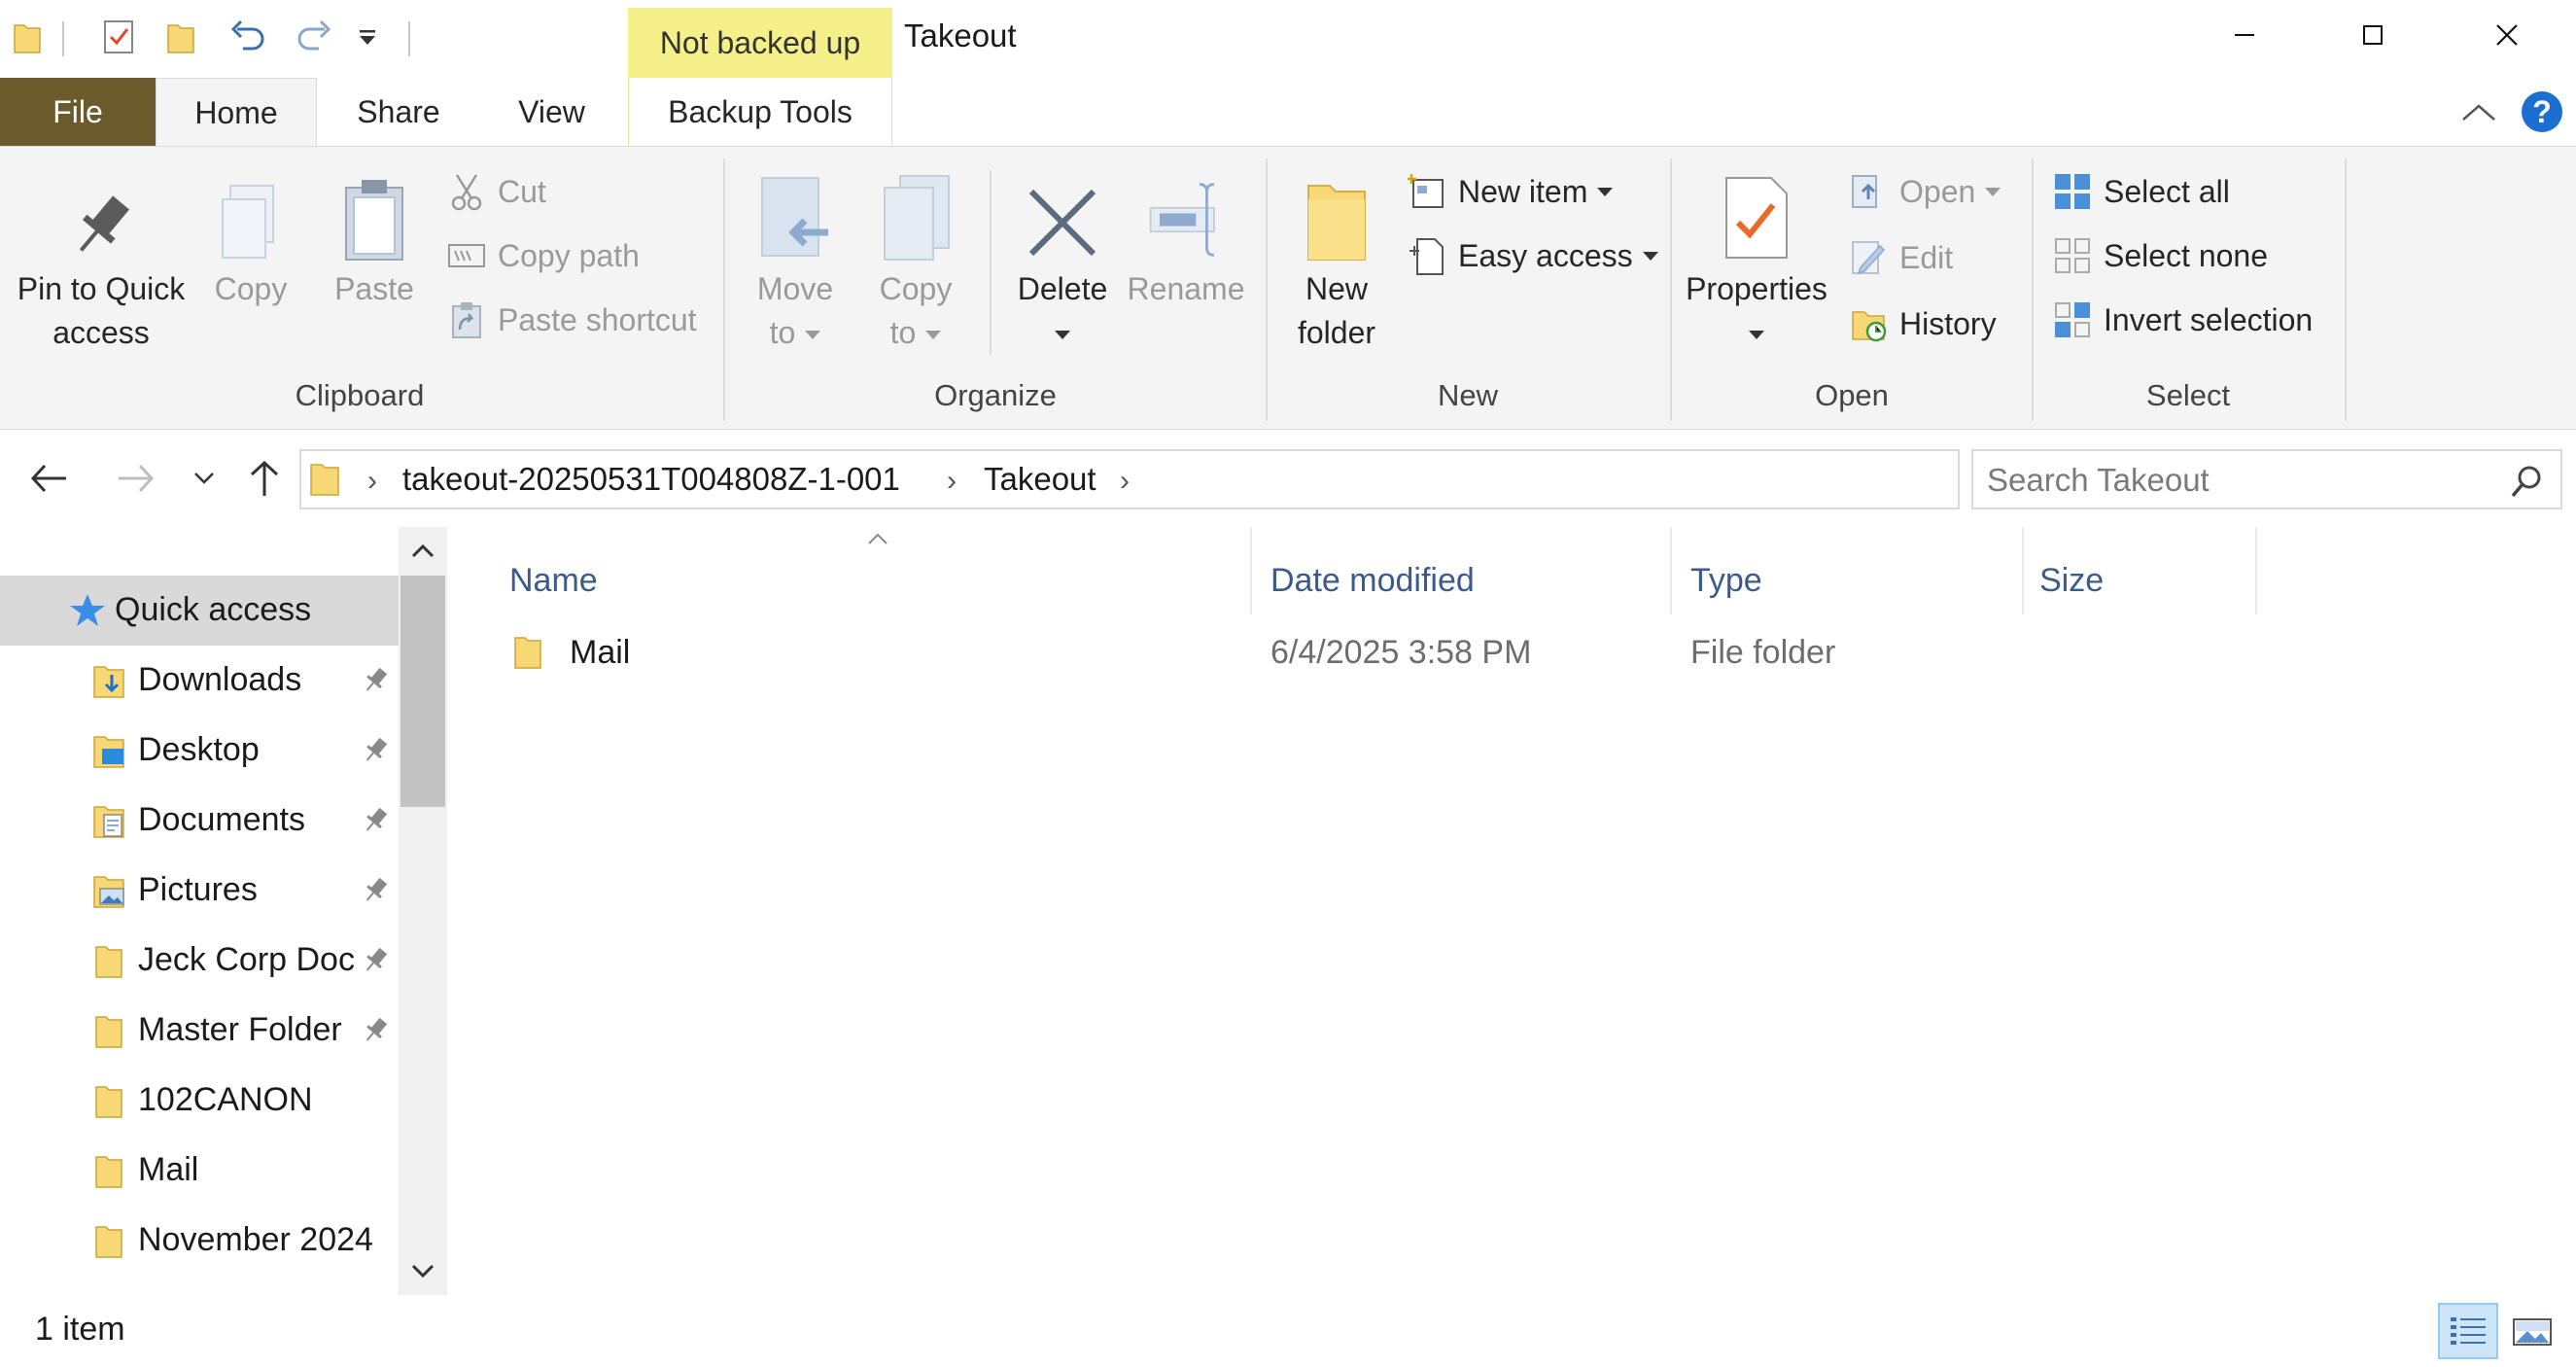 The image size is (2576, 1367). I want to click on history-button: History, so click(1922, 323).